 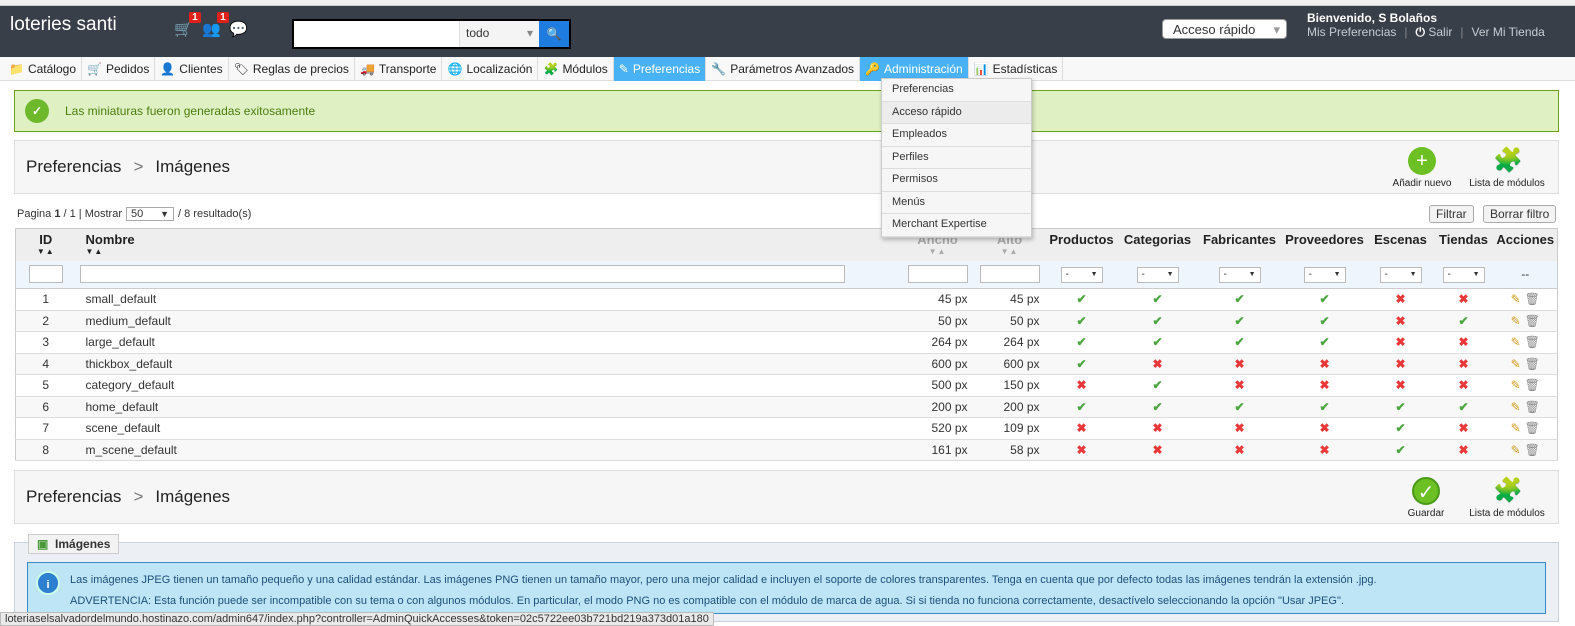 I want to click on table-row: 3 large_default 264 px 264 px ✔ ✔ ✔ ✔ ✖ ✖ ✎ 🗑, so click(x=786, y=342).